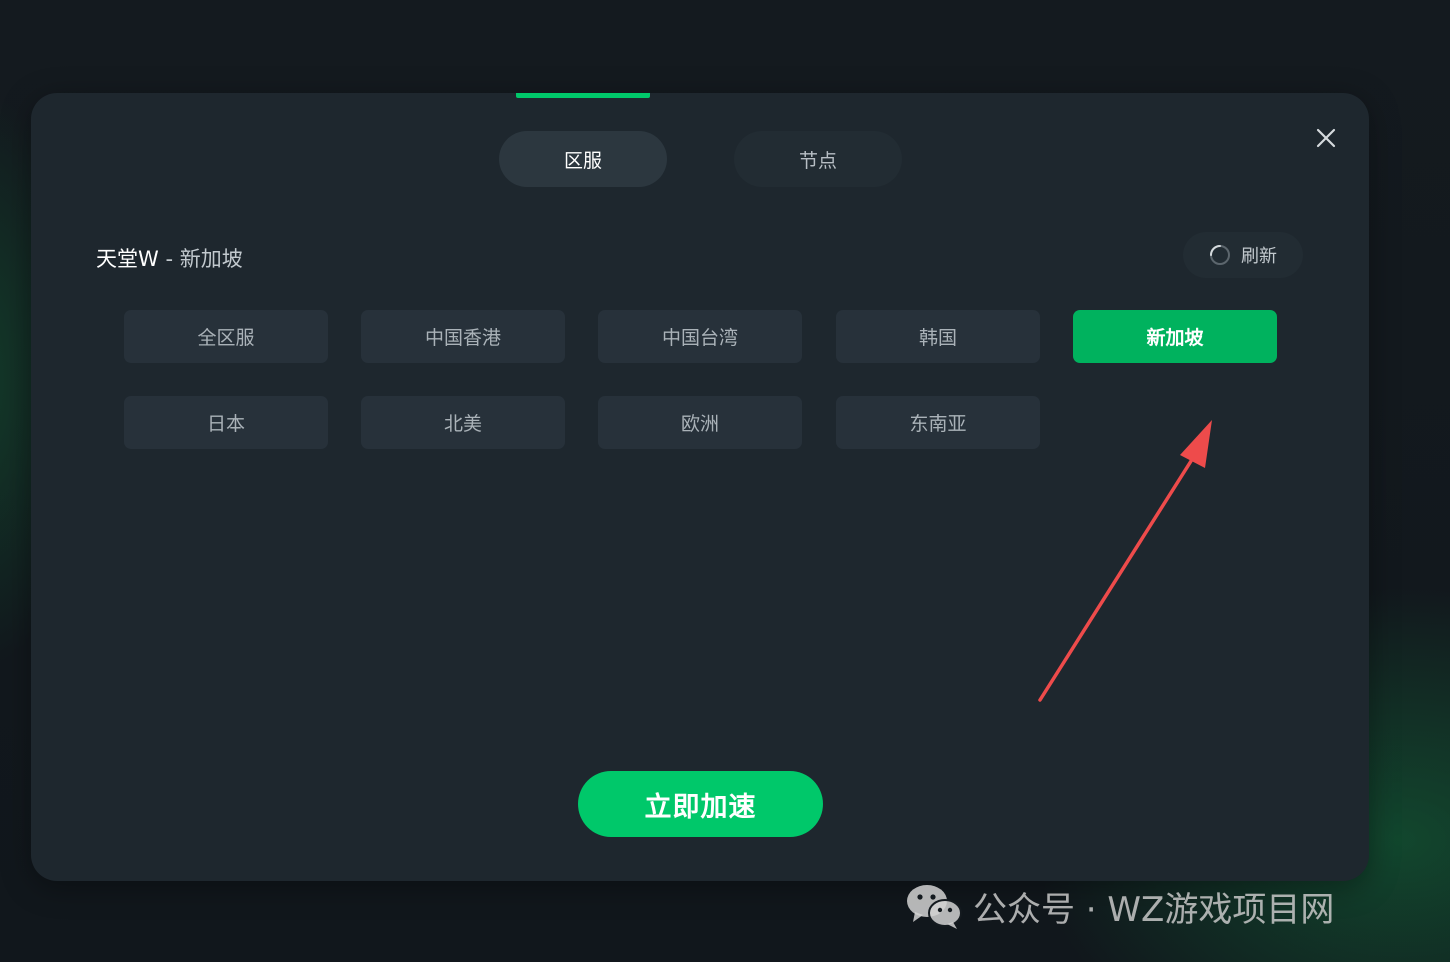 The height and width of the screenshot is (962, 1450). I want to click on watermark: 公众号 · WZ游戏项目网, so click(1119, 906).